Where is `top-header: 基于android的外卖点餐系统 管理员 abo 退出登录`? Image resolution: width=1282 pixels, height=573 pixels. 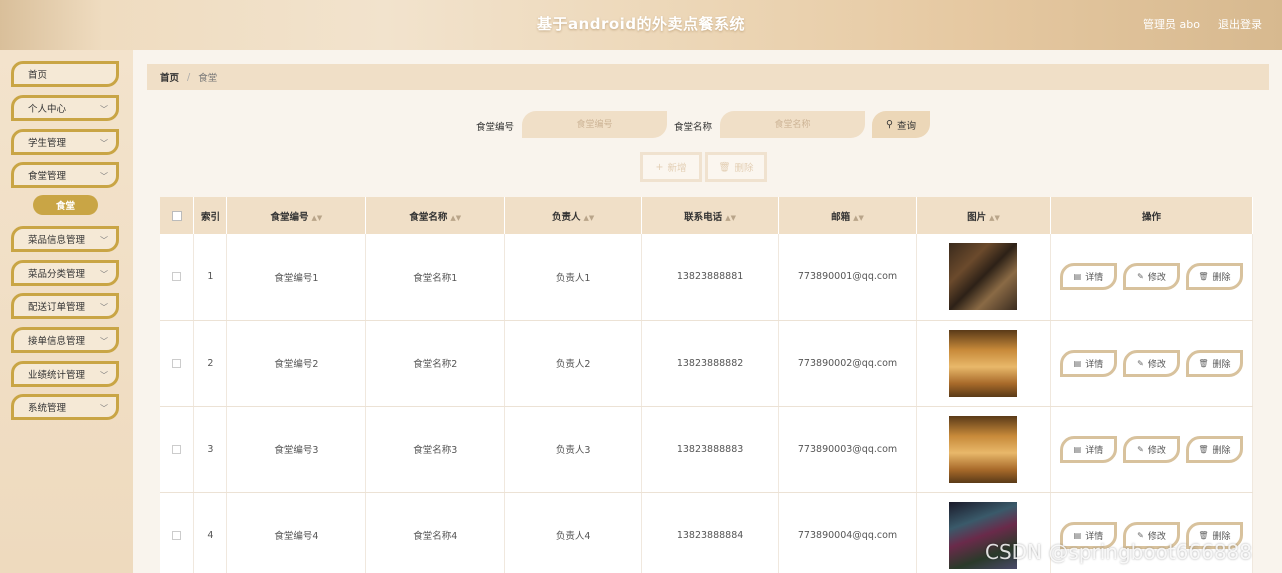 top-header: 基于android的外卖点餐系统 管理员 abo 退出登录 is located at coordinates (641, 25).